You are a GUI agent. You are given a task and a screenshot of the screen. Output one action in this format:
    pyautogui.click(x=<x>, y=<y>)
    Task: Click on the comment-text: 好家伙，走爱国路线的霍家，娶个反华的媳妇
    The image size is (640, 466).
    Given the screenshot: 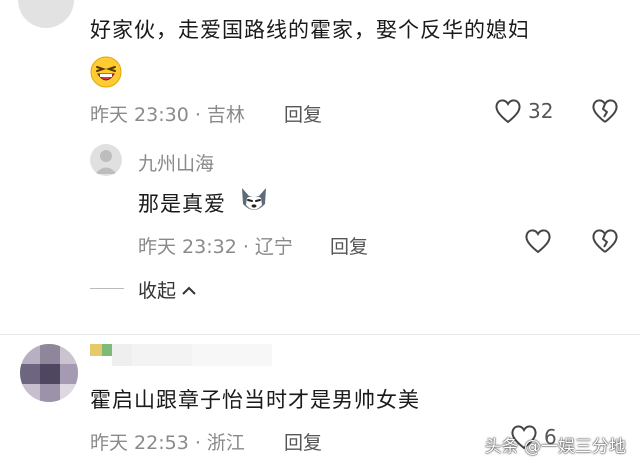 What is the action you would take?
    pyautogui.click(x=310, y=30)
    